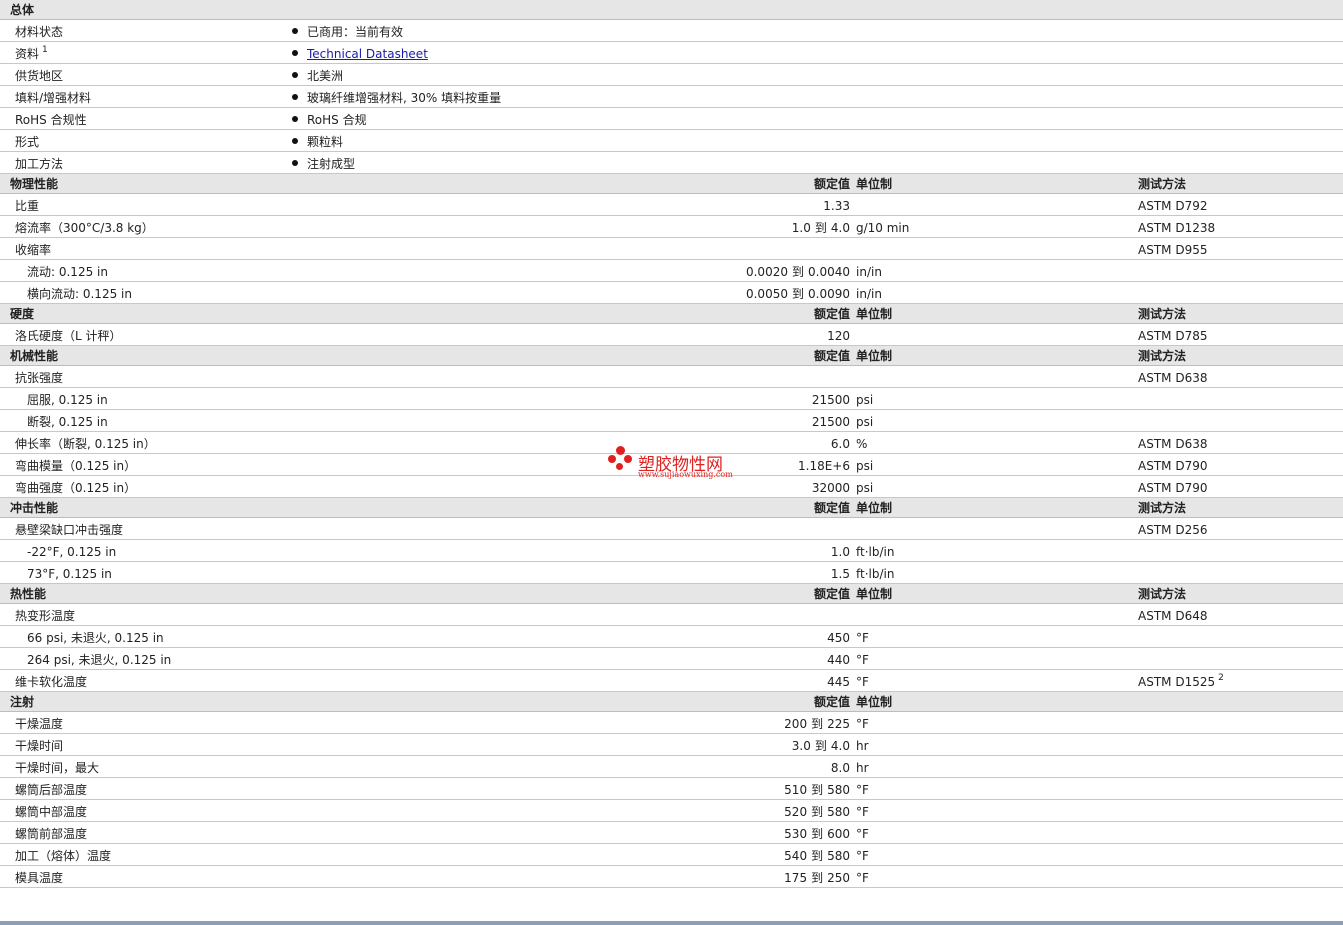  Describe the element at coordinates (76, 466) in the screenshot. I see `property-label: 弯曲模量（0.125 in）` at that location.